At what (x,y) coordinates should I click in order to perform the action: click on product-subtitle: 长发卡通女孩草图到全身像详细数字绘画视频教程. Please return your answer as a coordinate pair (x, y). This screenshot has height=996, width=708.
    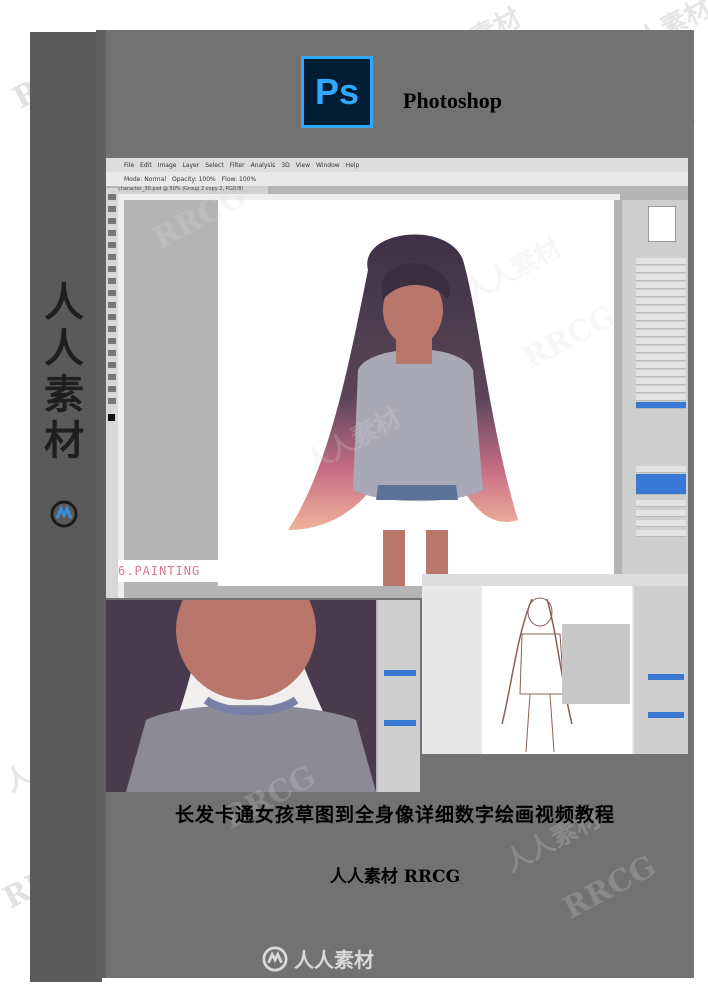
    Looking at the image, I should click on (394, 815).